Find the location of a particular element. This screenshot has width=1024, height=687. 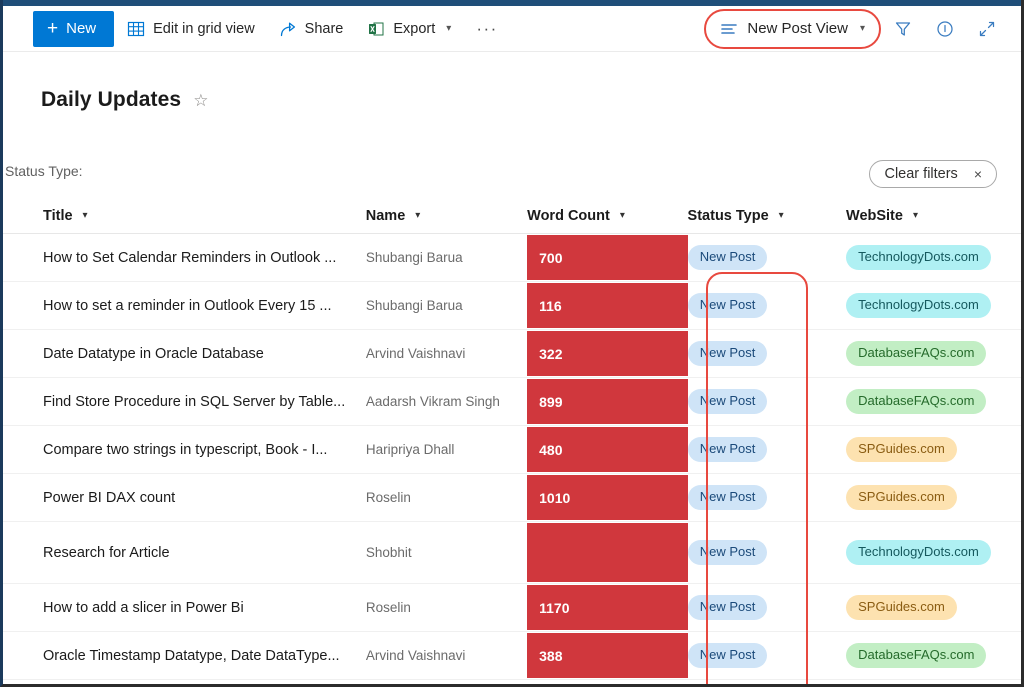

cell-title: Research for Article is located at coordinates (204, 552).